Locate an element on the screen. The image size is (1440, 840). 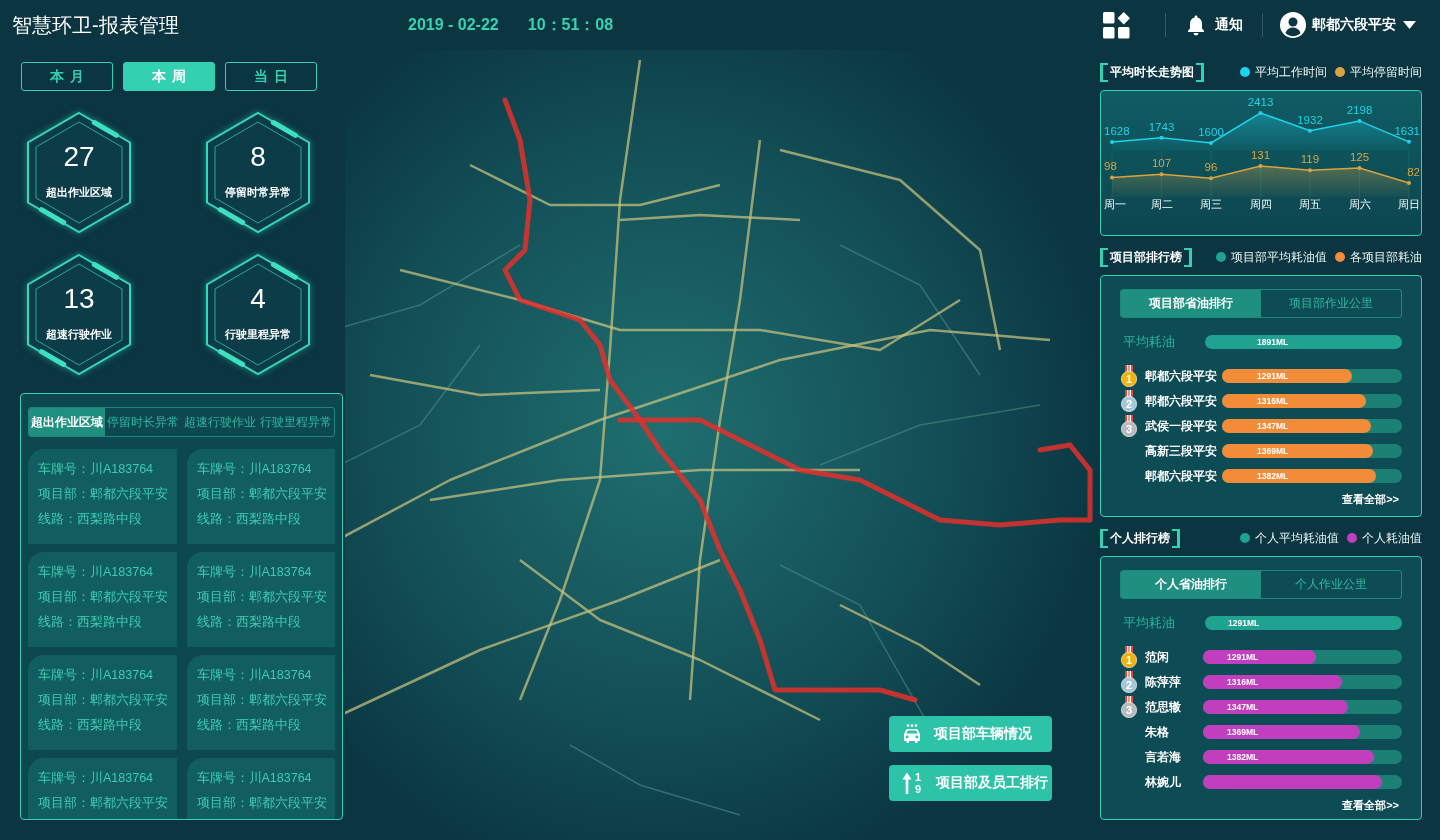
ranking-tab: 个人作业公里 is located at coordinates (1331, 584).